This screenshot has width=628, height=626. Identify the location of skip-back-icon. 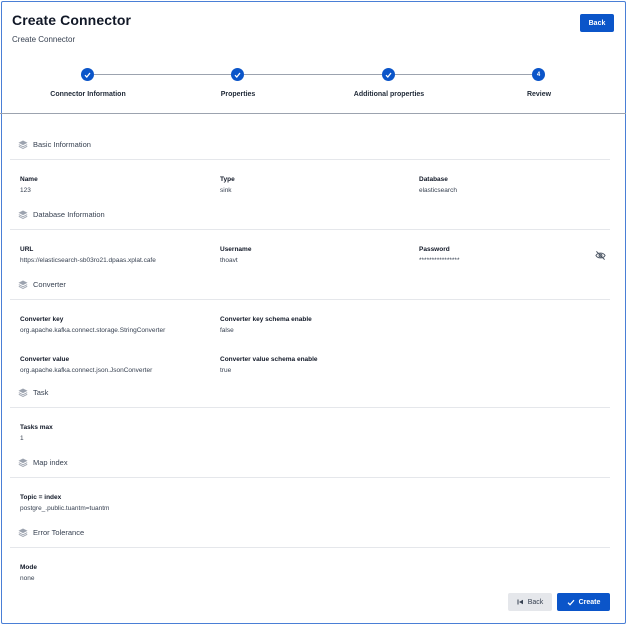
(520, 602).